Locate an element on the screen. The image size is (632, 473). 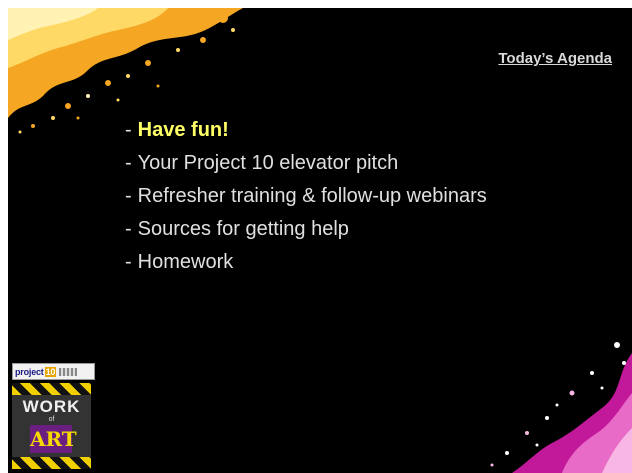
of-word: of is located at coordinates (51, 419).